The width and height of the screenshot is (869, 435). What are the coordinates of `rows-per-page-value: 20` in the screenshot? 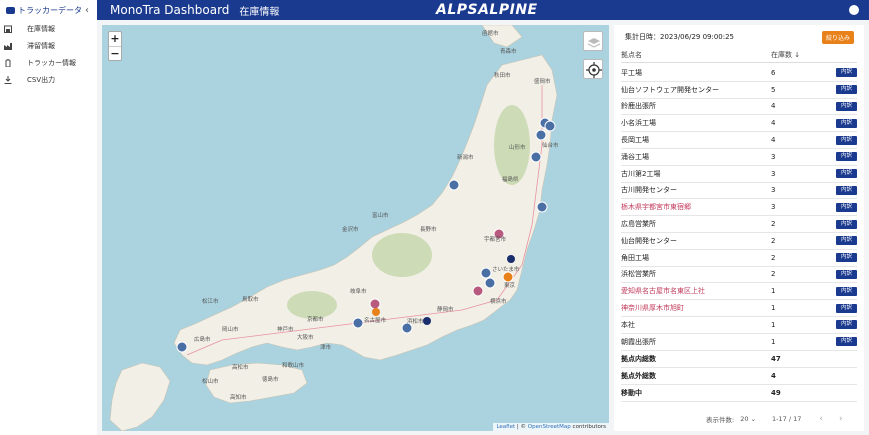 It's located at (744, 419).